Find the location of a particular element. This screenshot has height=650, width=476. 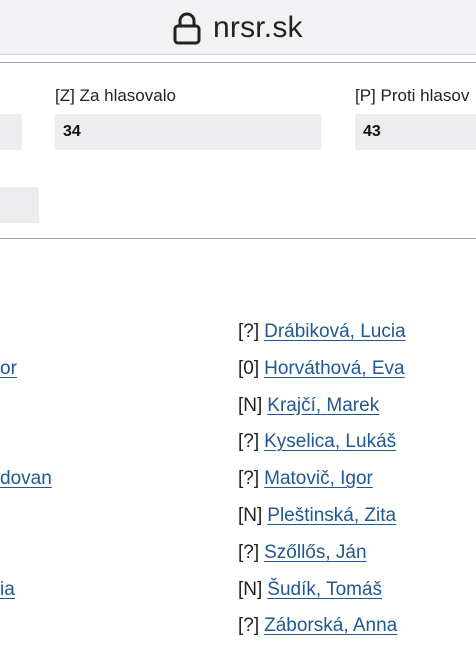

stat-box-partial is located at coordinates (11, 132).